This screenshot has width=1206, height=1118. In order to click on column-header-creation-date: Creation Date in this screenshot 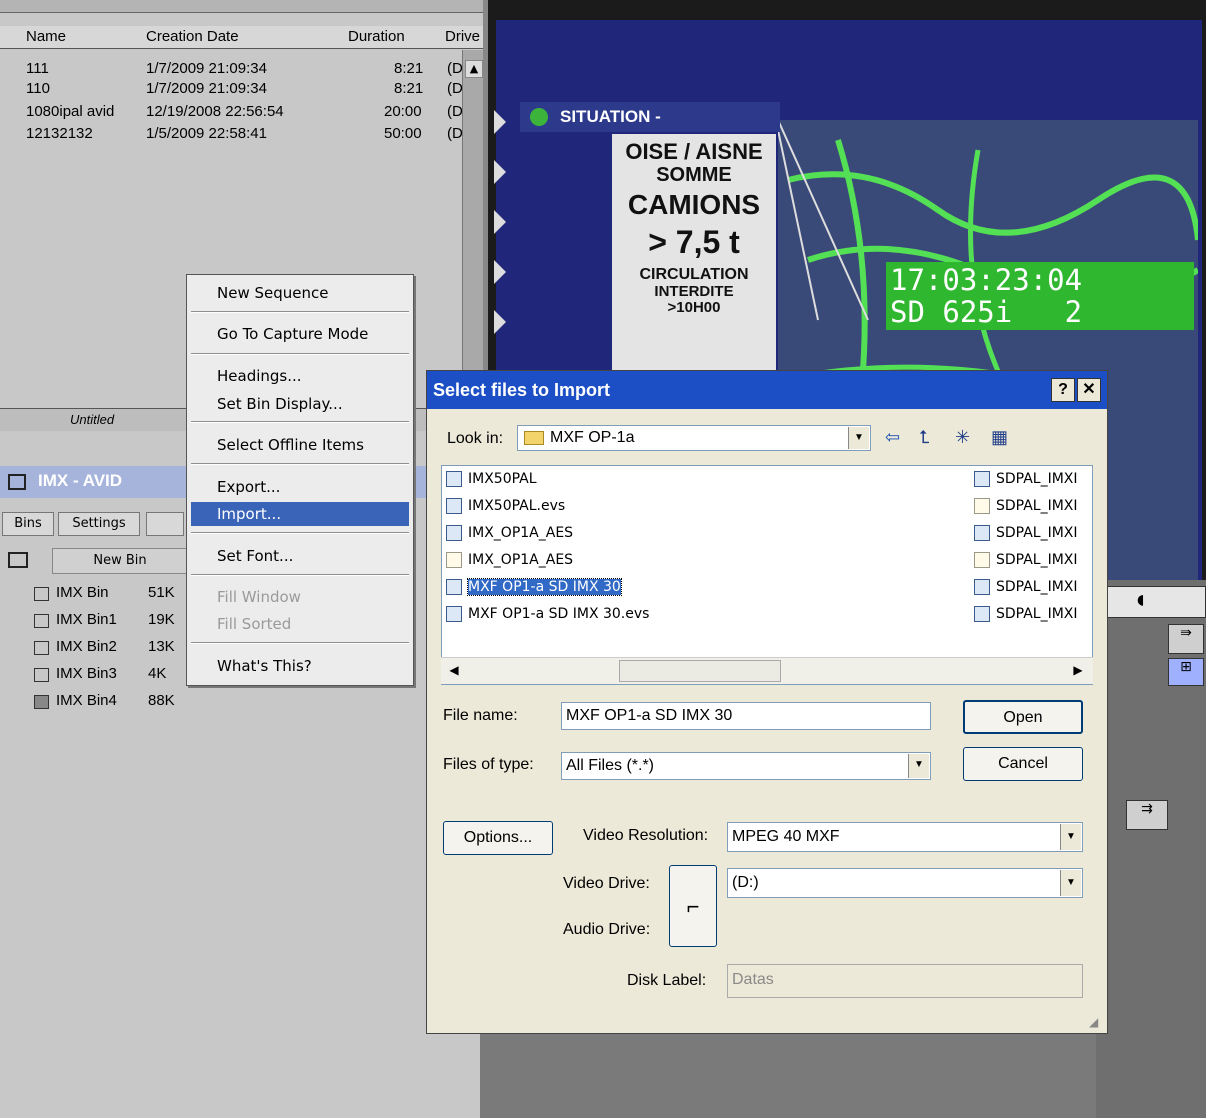, I will do `click(192, 36)`.